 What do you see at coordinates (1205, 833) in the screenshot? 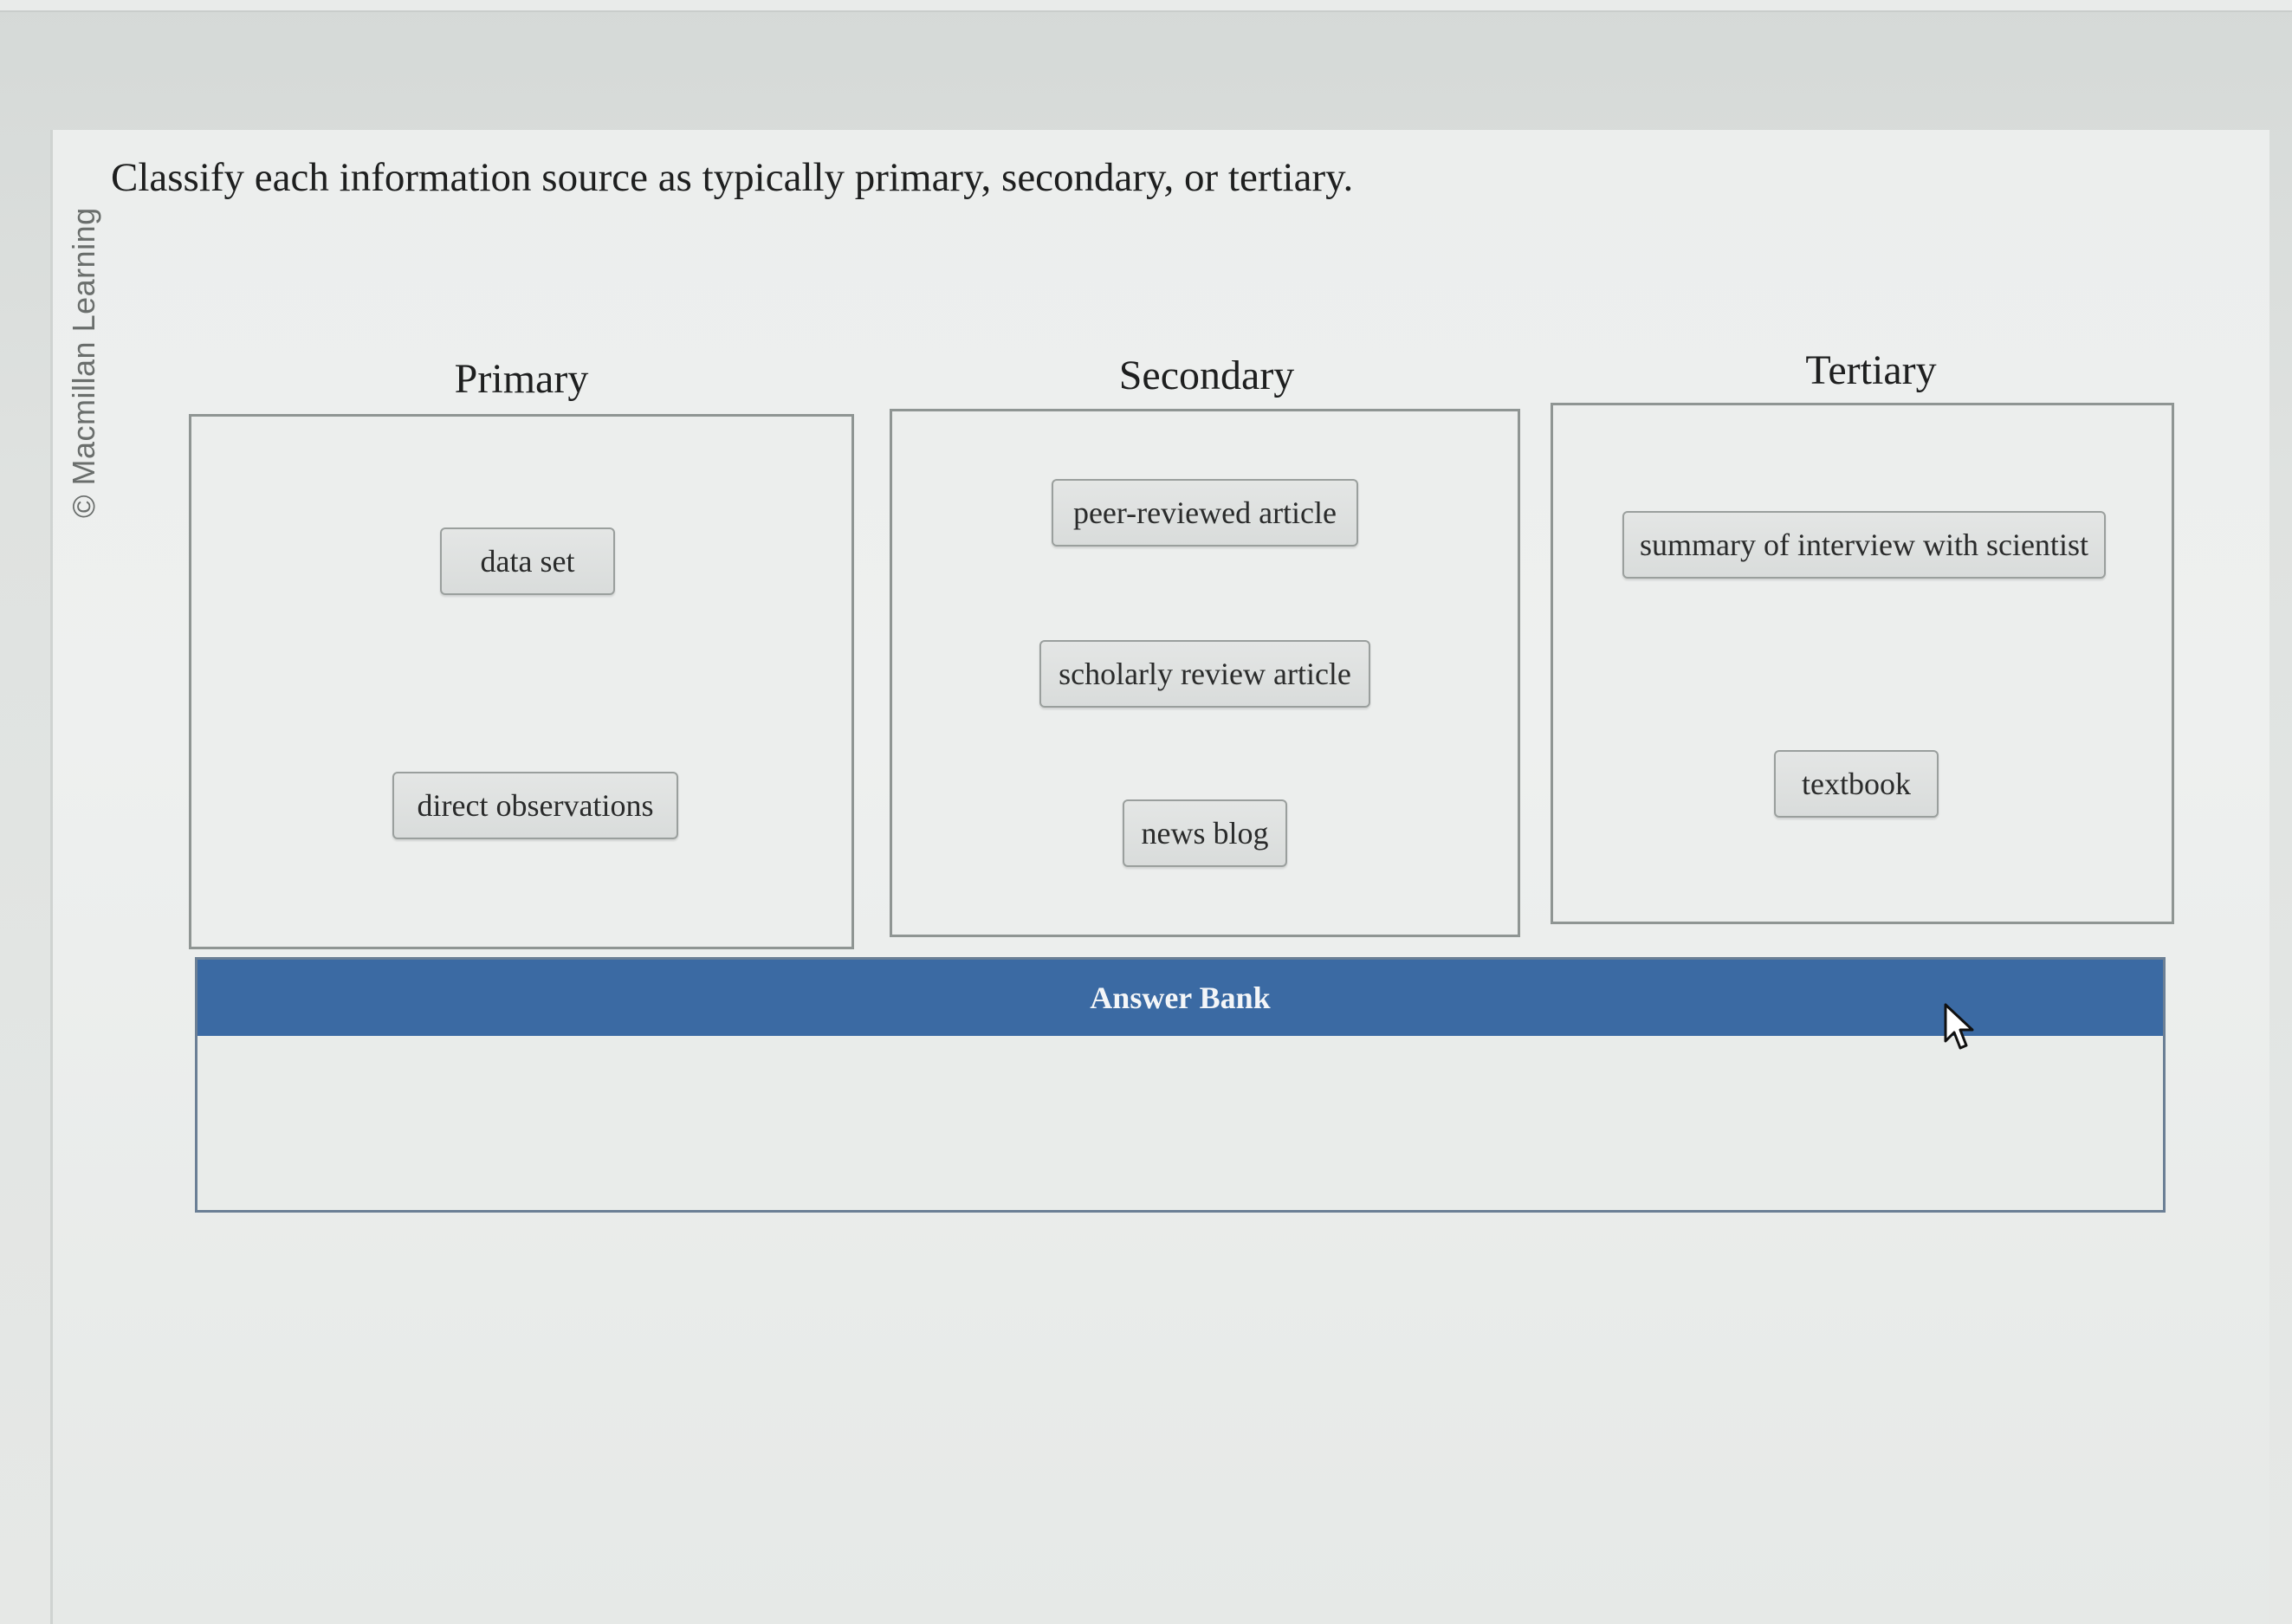
I see `answer-chip: news blog` at bounding box center [1205, 833].